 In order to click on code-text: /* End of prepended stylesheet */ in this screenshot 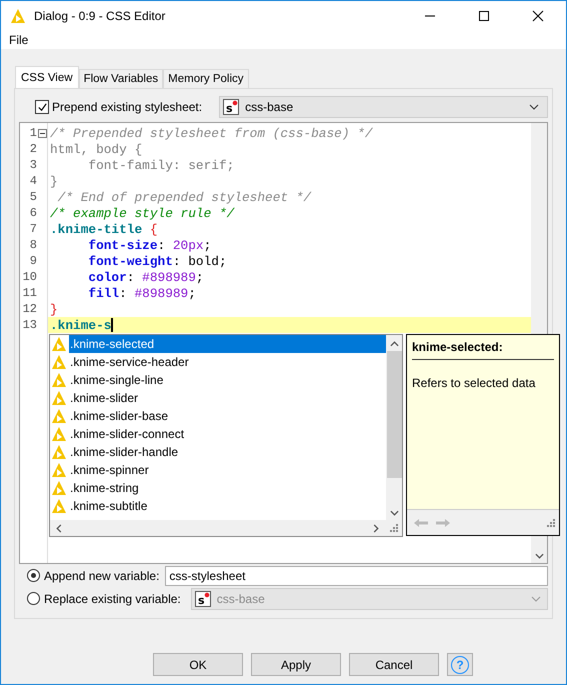, I will do `click(184, 197)`.